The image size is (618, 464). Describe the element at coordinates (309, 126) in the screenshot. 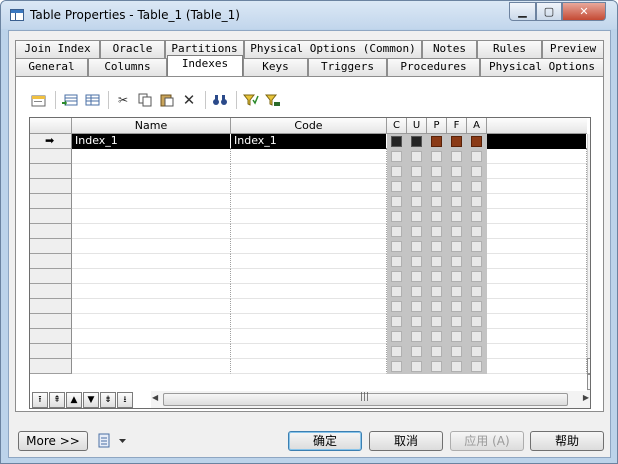

I see `column-header-code: Code` at that location.